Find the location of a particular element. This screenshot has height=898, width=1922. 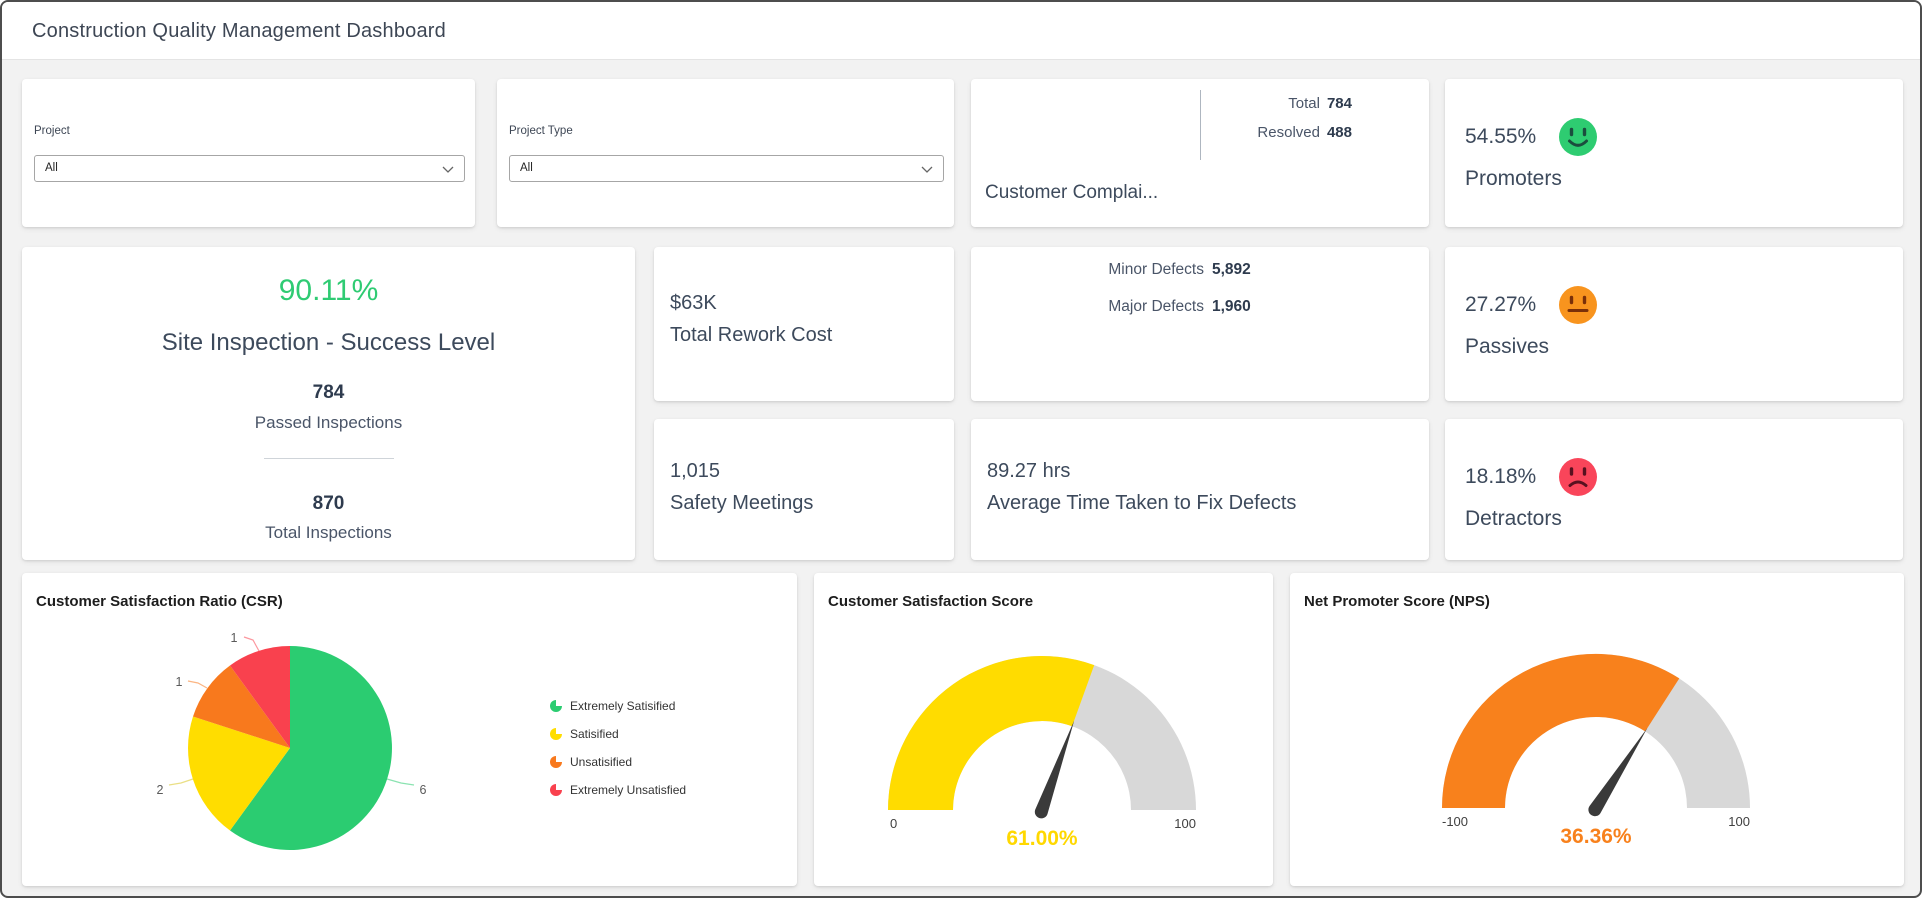

sad-face-icon is located at coordinates (1578, 477).